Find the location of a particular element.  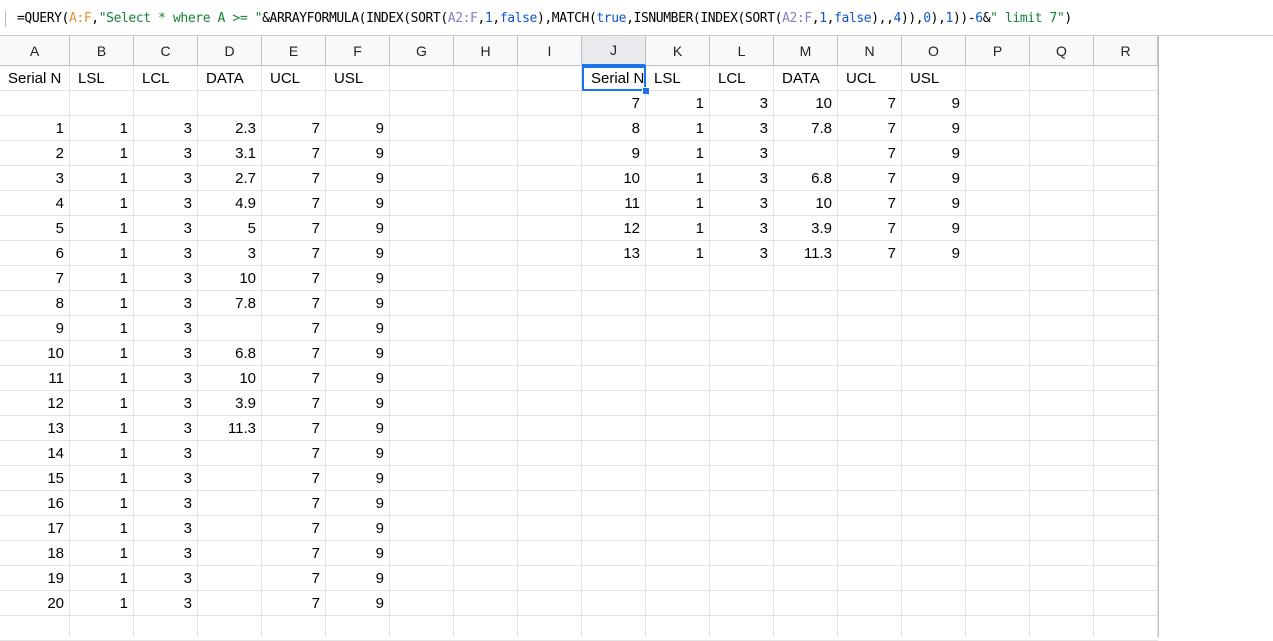

table-cell: 17 is located at coordinates (35, 528).